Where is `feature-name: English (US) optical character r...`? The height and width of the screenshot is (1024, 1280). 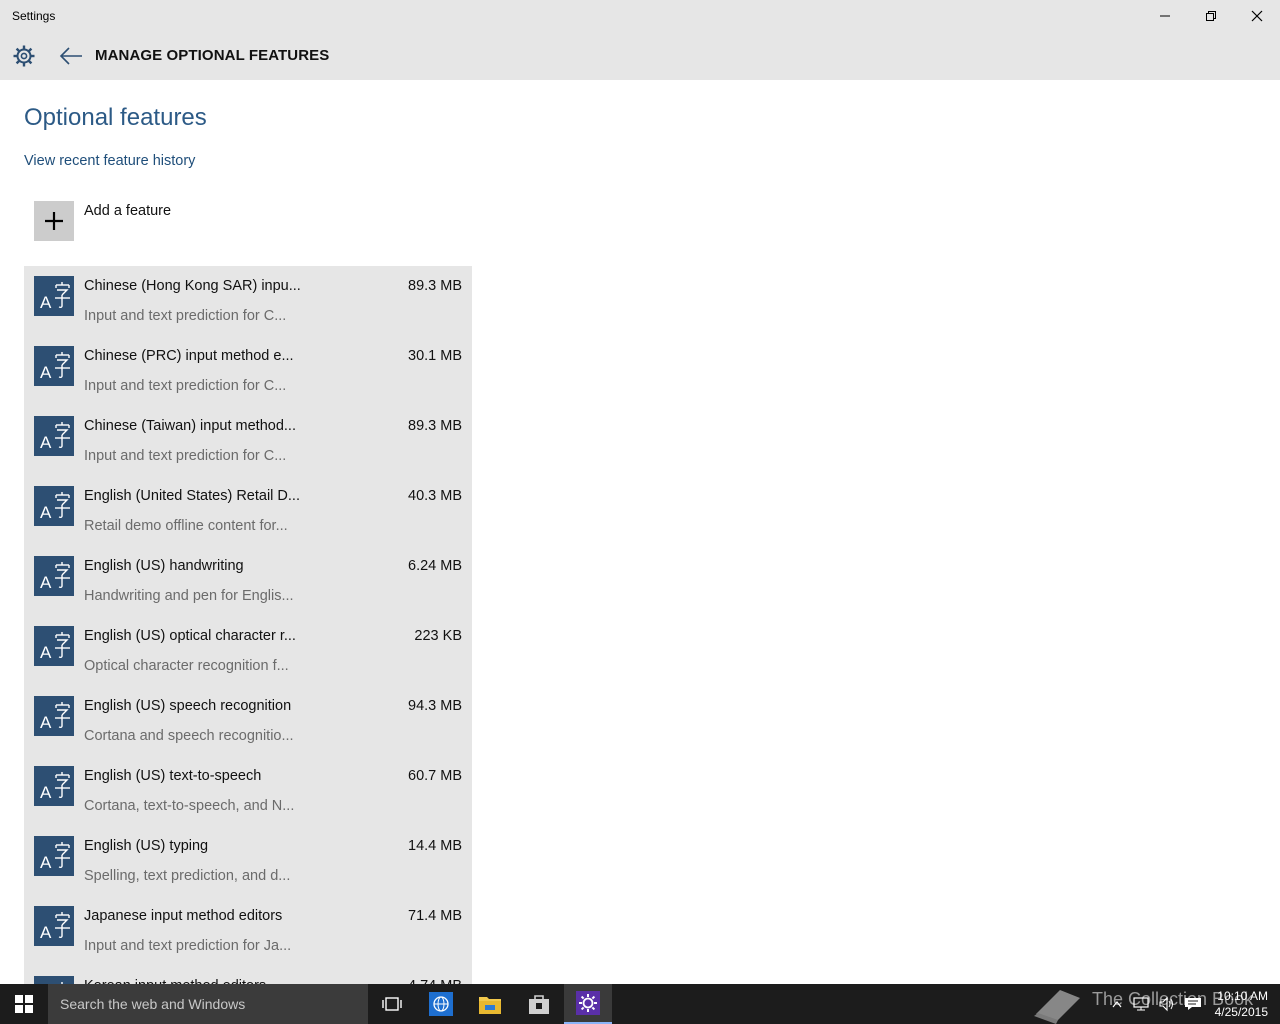
feature-name: English (US) optical character r... is located at coordinates (190, 636).